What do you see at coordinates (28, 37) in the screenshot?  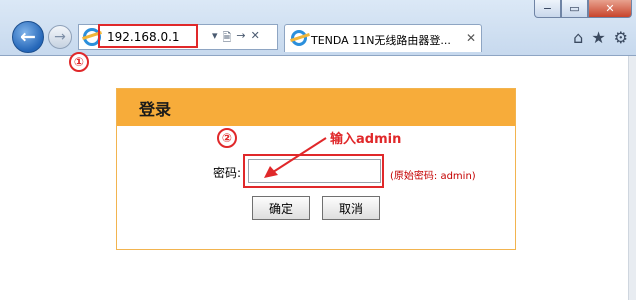 I see `back-arrow-icon: ←` at bounding box center [28, 37].